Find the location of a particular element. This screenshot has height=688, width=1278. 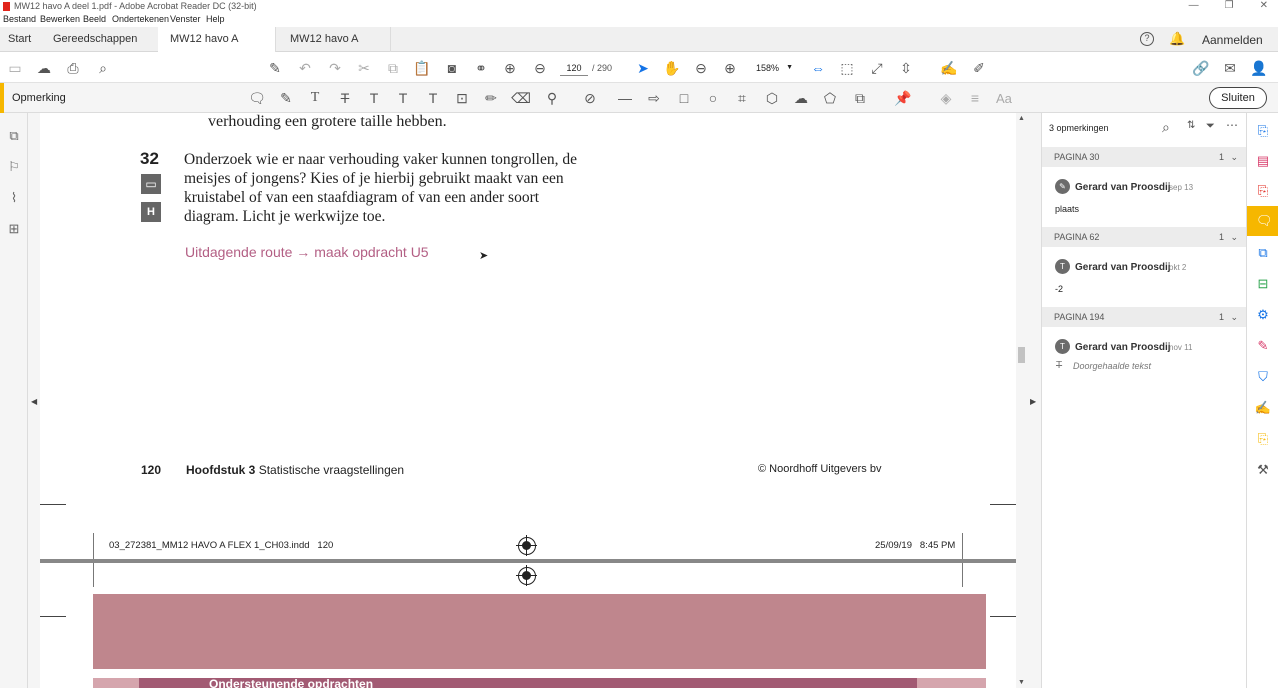

underline-text-icon: T is located at coordinates (315, 98).